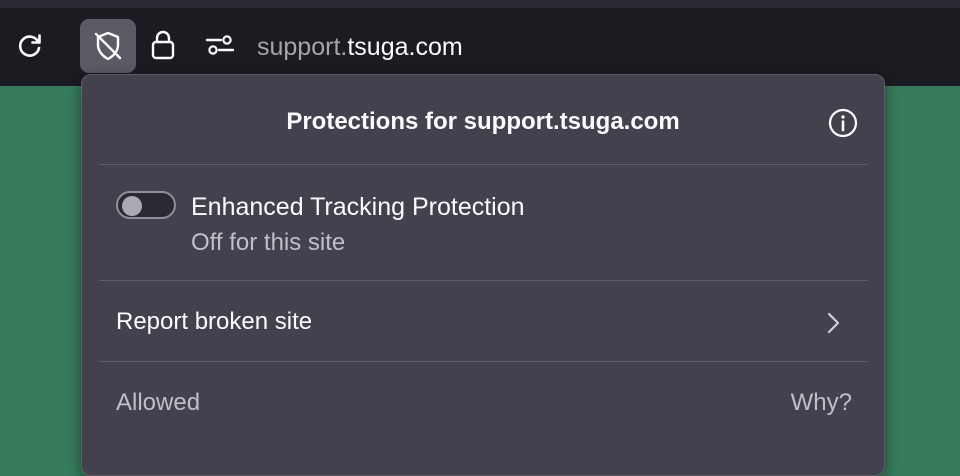 Image resolution: width=960 pixels, height=476 pixels. What do you see at coordinates (268, 242) in the screenshot?
I see `tracking-protection-status: Off for this site` at bounding box center [268, 242].